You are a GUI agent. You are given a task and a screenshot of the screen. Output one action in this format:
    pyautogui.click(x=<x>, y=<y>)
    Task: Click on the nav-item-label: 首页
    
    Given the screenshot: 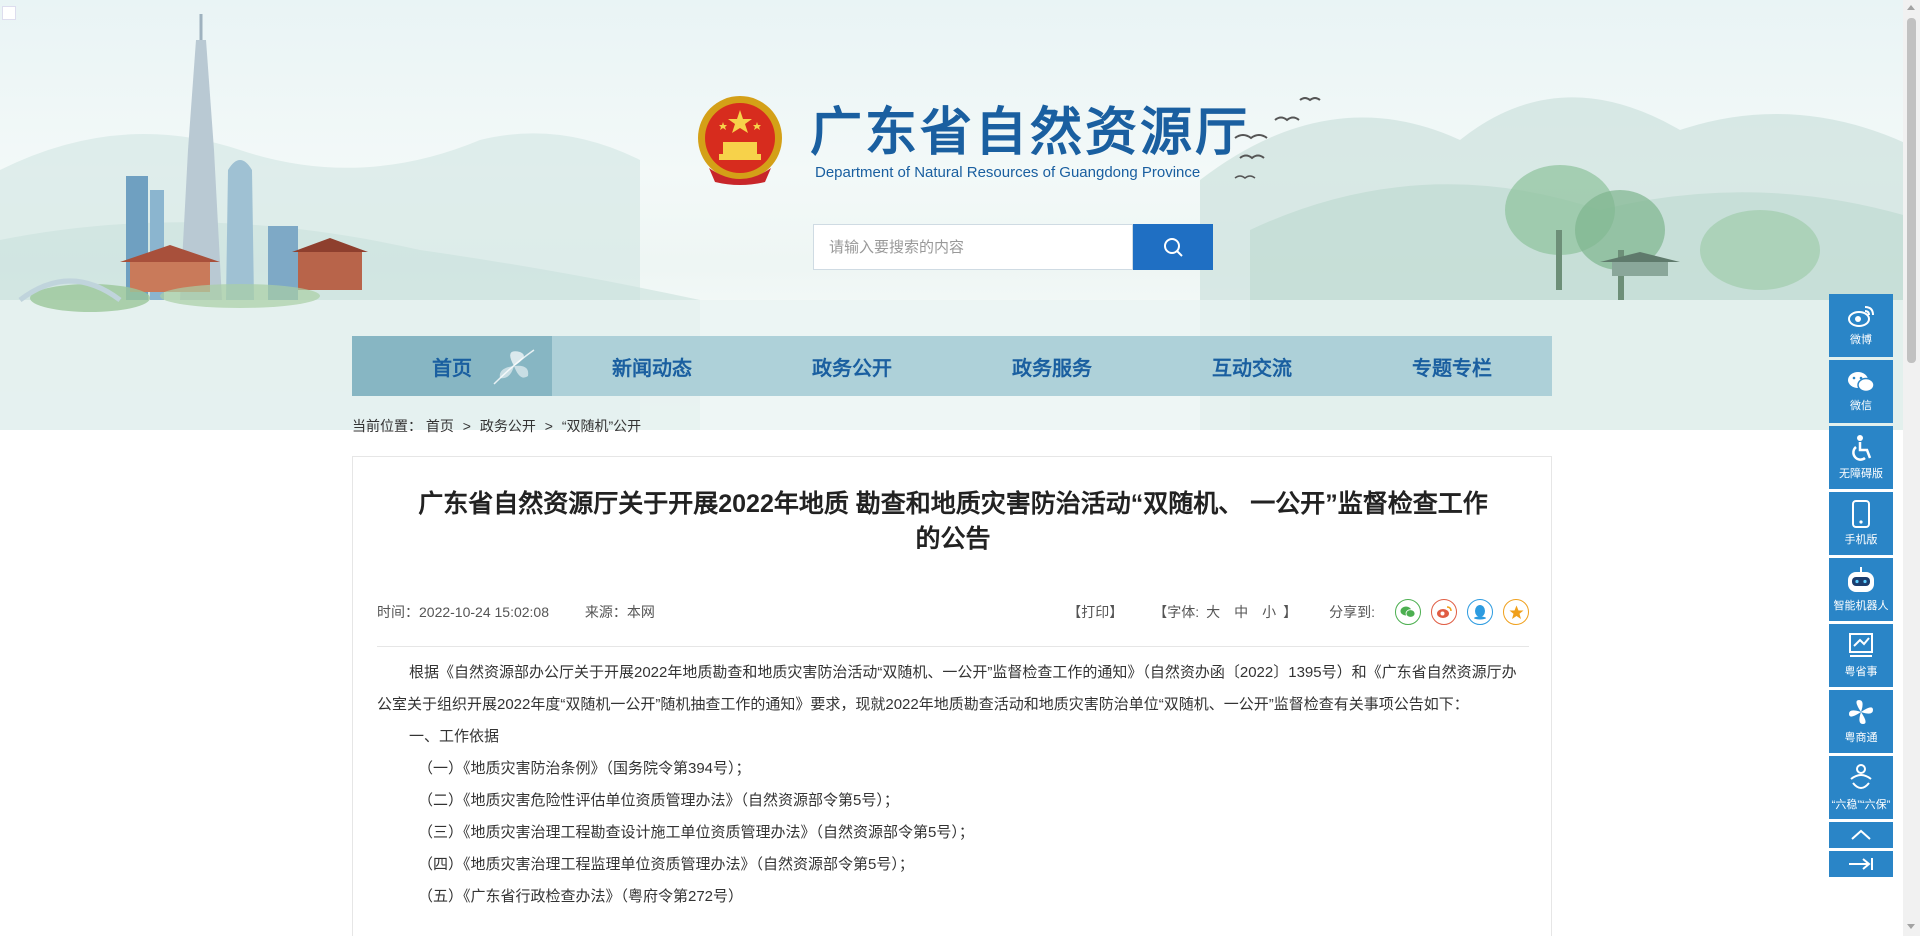 What is the action you would take?
    pyautogui.click(x=452, y=368)
    